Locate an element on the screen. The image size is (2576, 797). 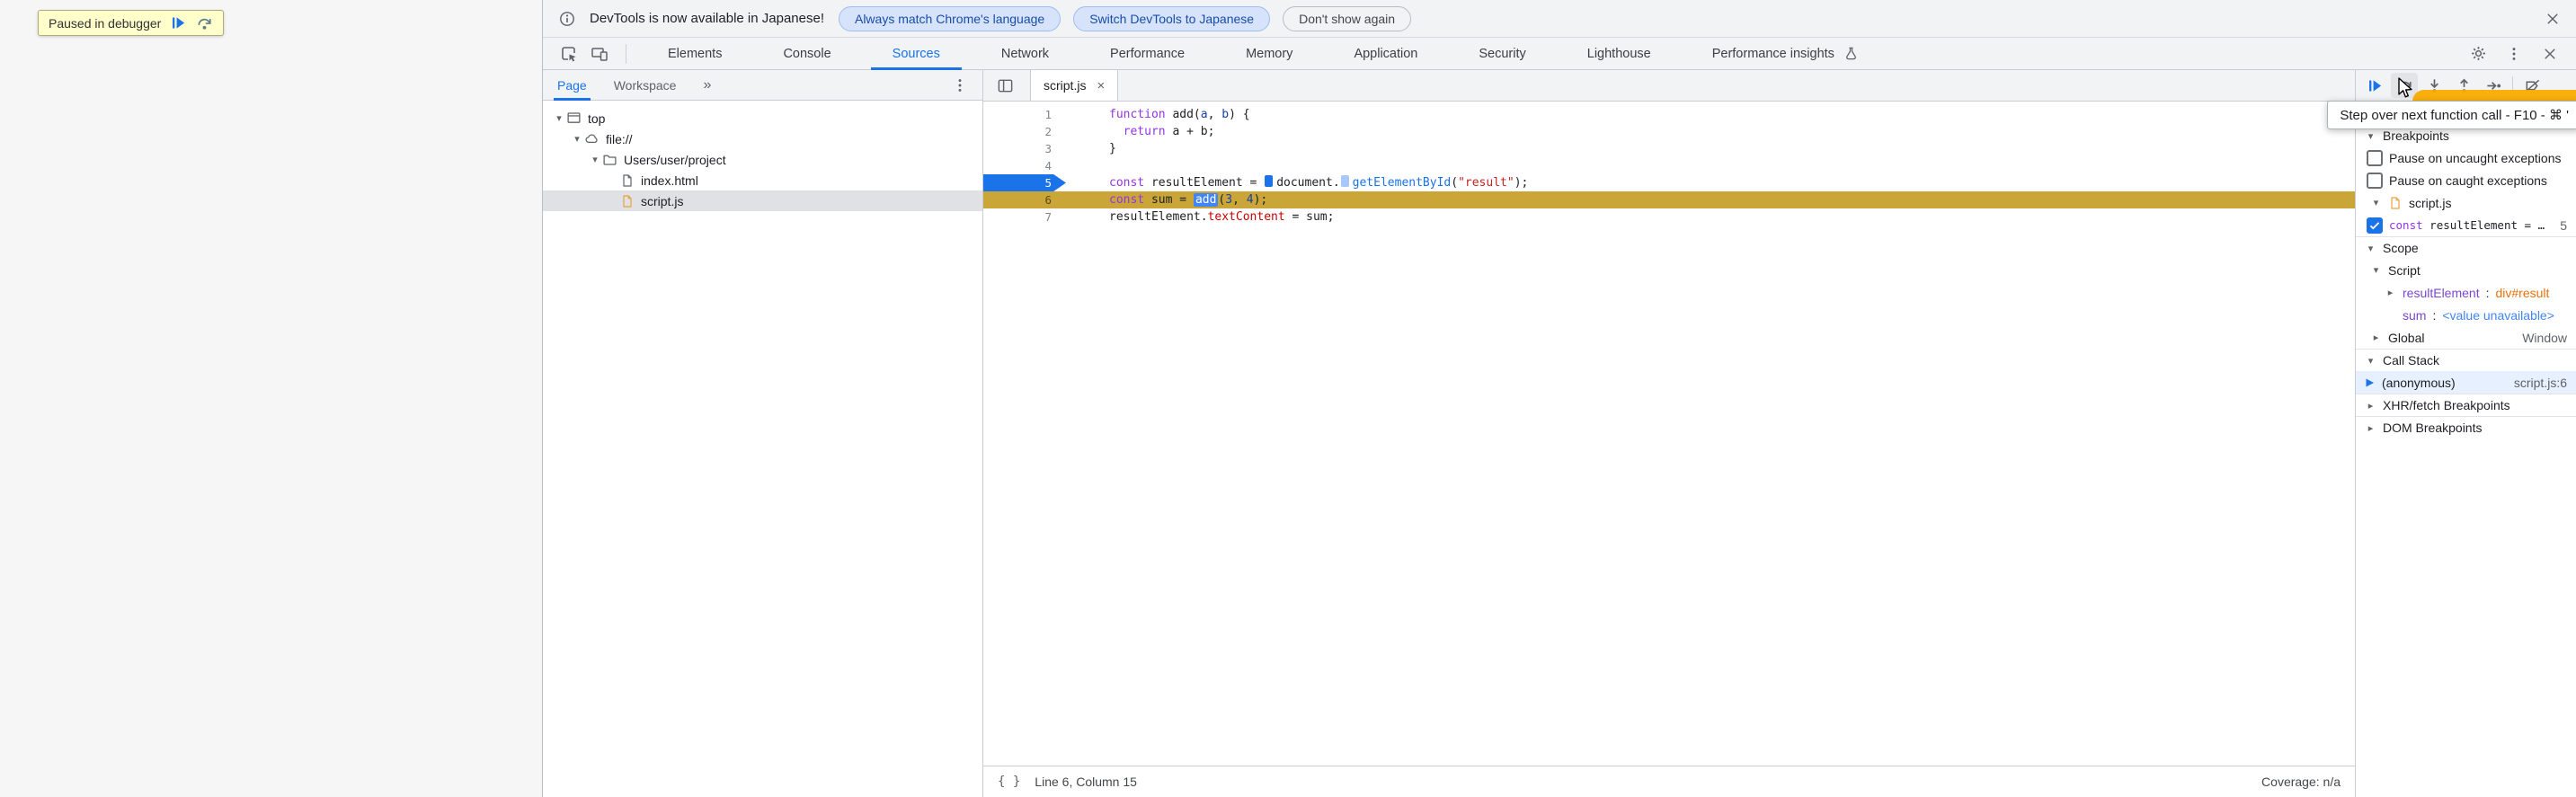
beaker-icon is located at coordinates (1851, 53).